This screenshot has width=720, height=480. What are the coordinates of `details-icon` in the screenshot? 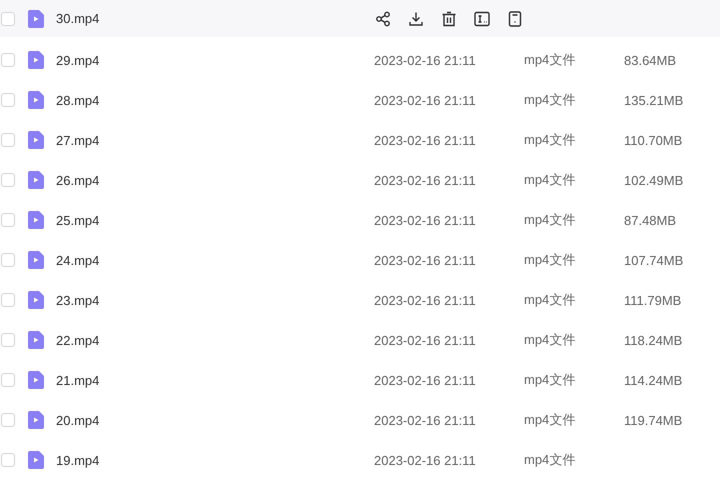 It's located at (515, 18).